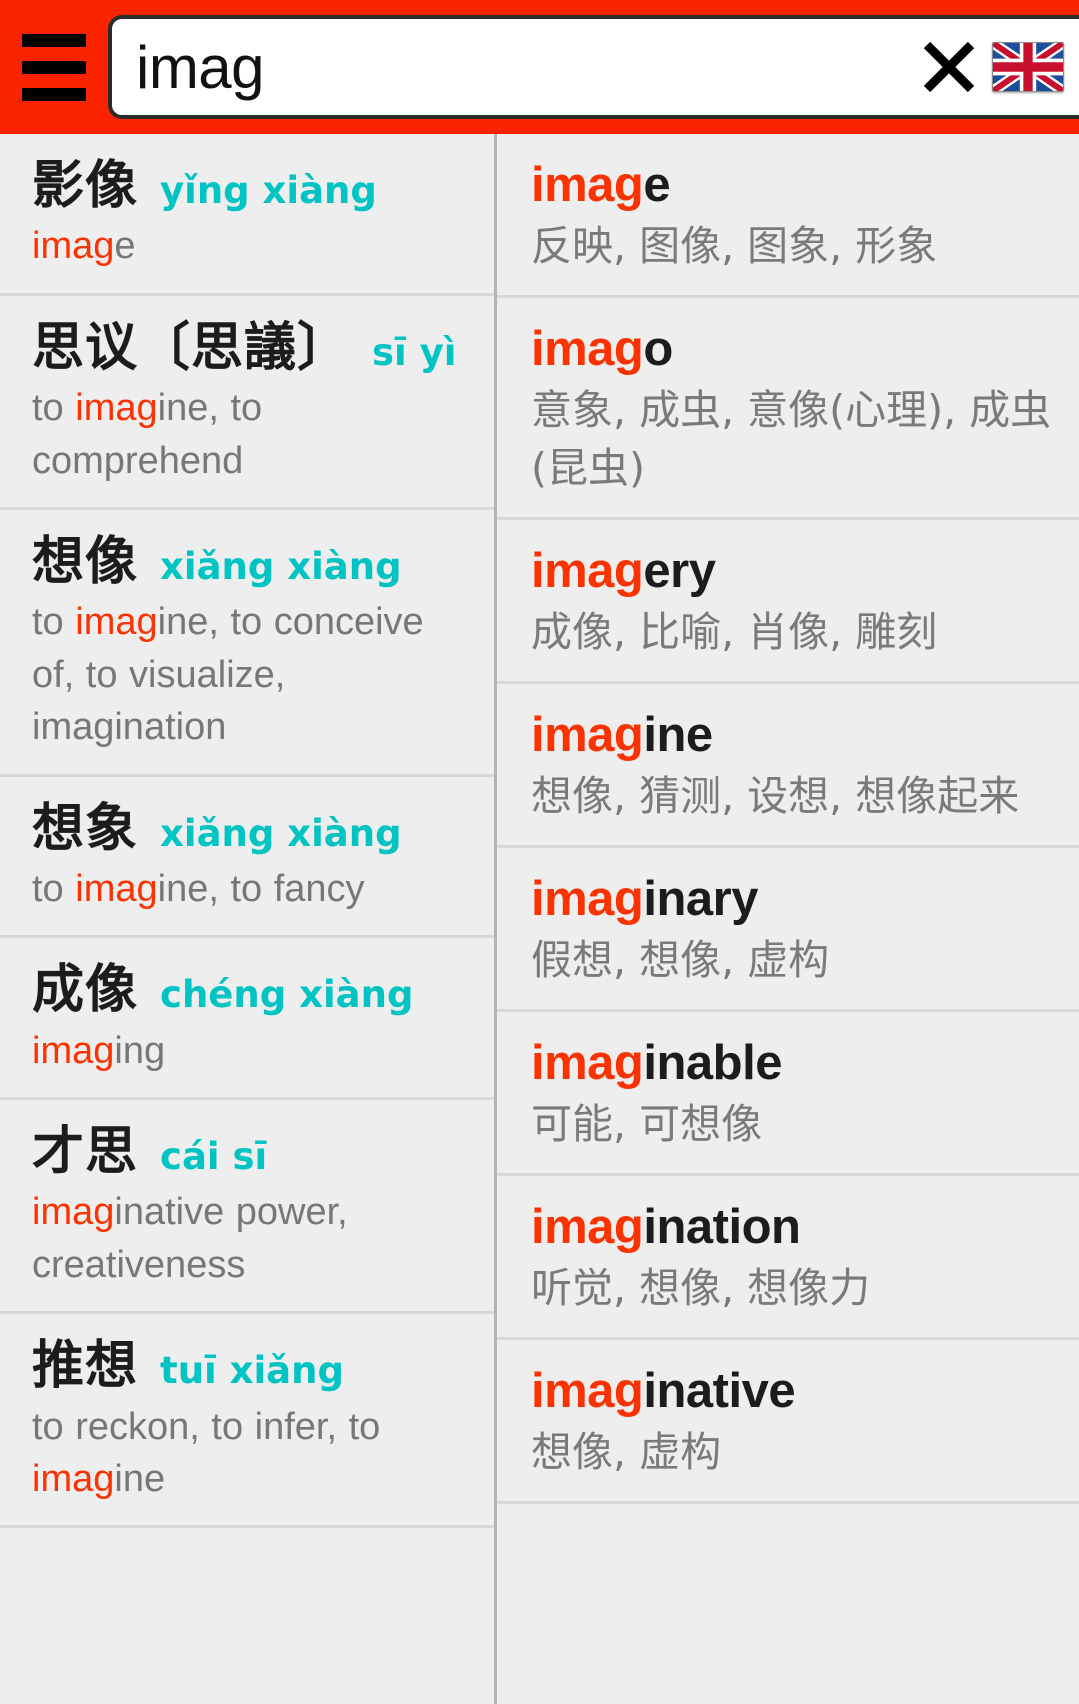 Image resolution: width=1079 pixels, height=1704 pixels. I want to click on english-gloss: to reckon, to infer, to imagine, so click(254, 1453).